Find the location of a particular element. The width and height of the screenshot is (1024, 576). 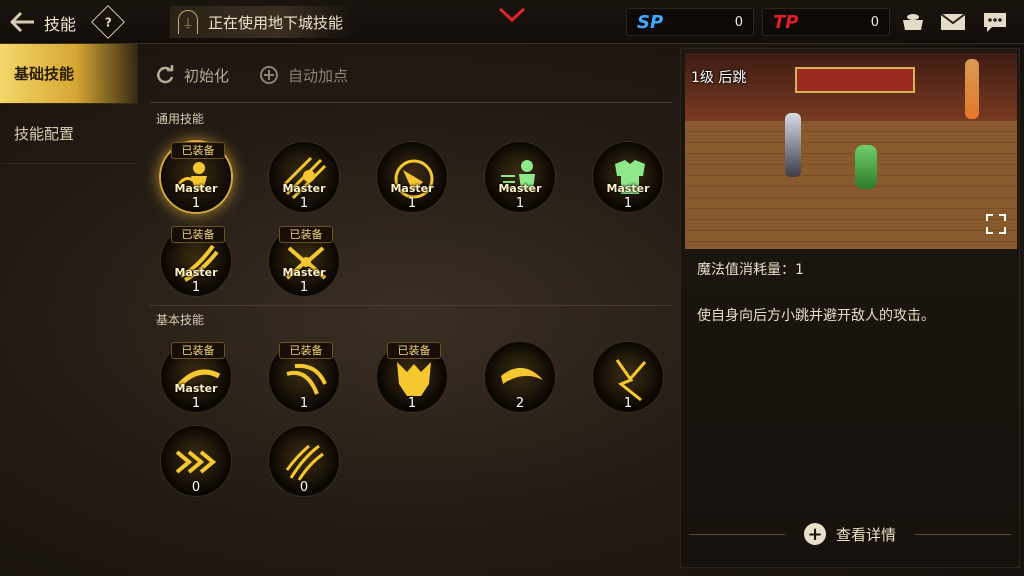

footer-line-right is located at coordinates (963, 534).